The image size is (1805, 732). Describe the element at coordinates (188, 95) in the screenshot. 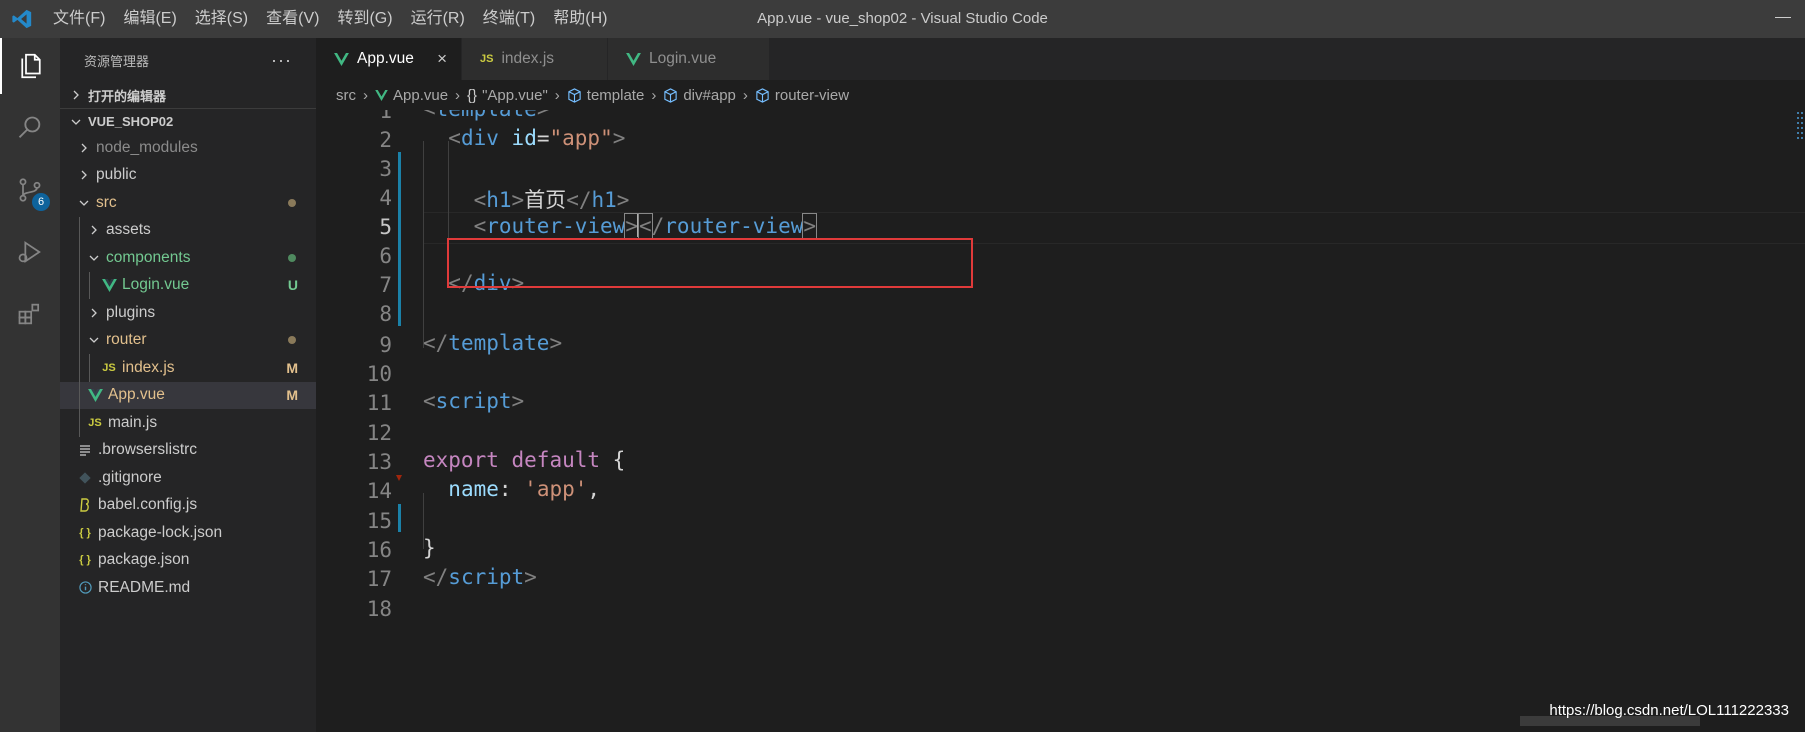

I see `open-editors-section: 打开的编辑器` at that location.